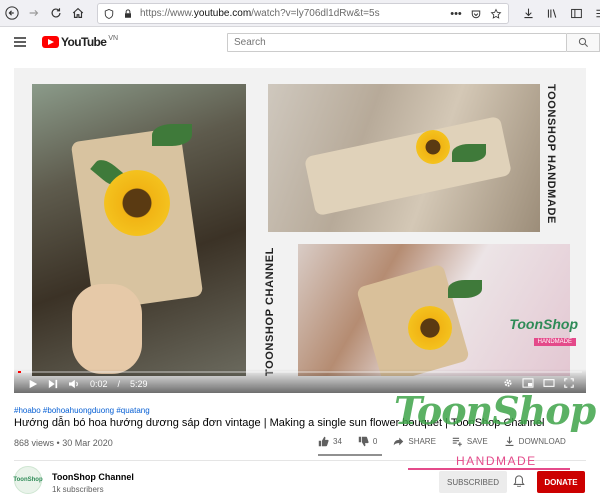  Describe the element at coordinates (551, 154) in the screenshot. I see `vertical-caption-handmade: TOONSHOP HANDMADE` at that location.